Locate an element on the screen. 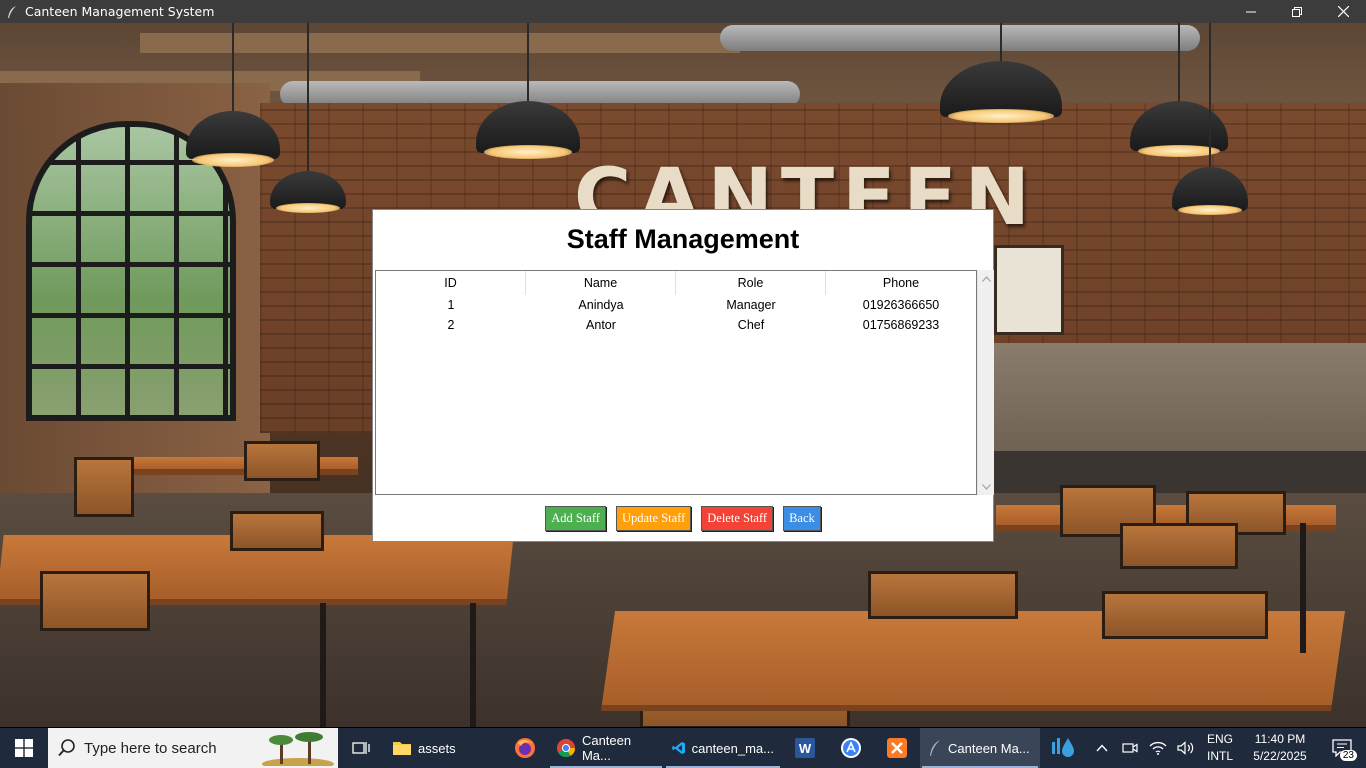  cell-name: Anindya is located at coordinates (601, 305).